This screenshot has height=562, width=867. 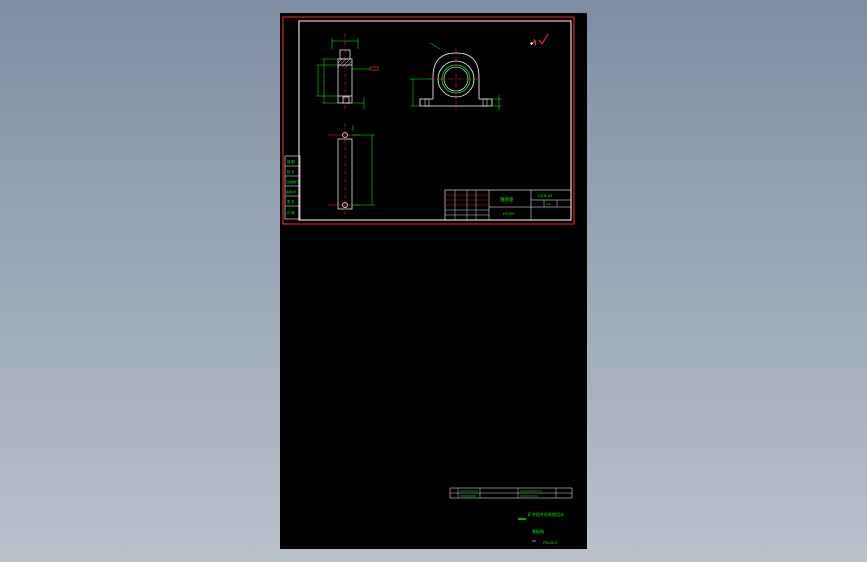 I want to click on scale-label: 1:1, so click(x=548, y=204).